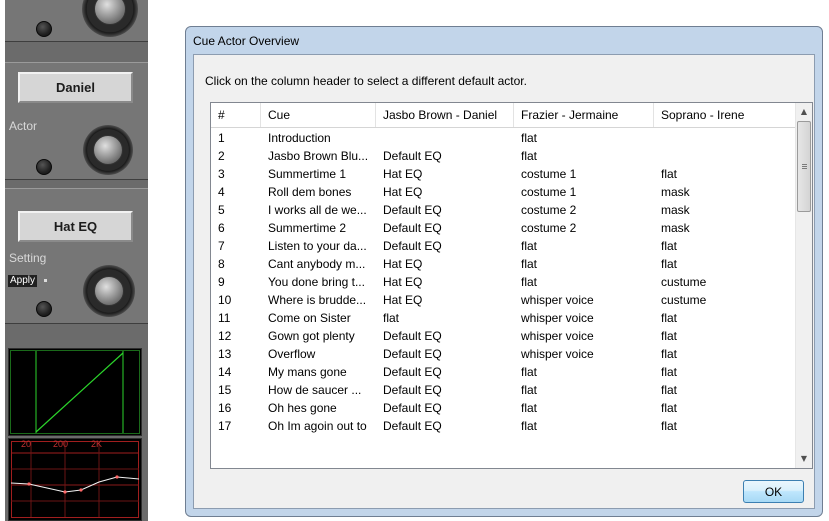 The height and width of the screenshot is (521, 829). I want to click on cell-frazier: whisper voice, so click(557, 354).